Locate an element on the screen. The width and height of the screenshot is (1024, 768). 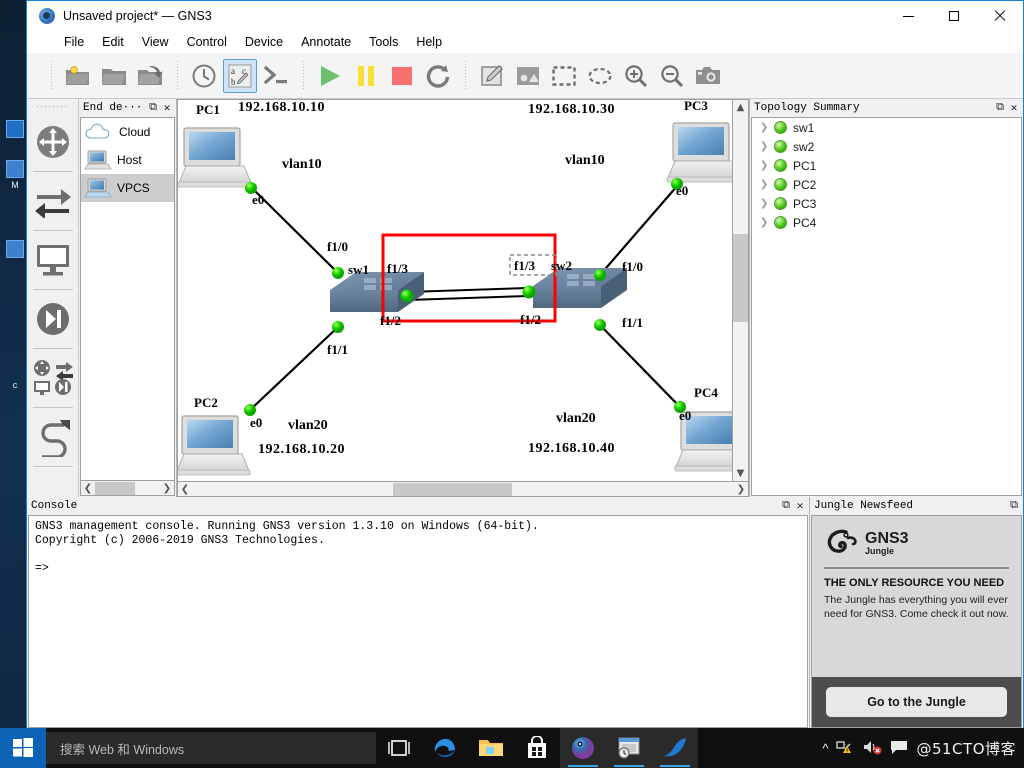
pc4-vlan-annotation: vlan20 is located at coordinates (576, 419).